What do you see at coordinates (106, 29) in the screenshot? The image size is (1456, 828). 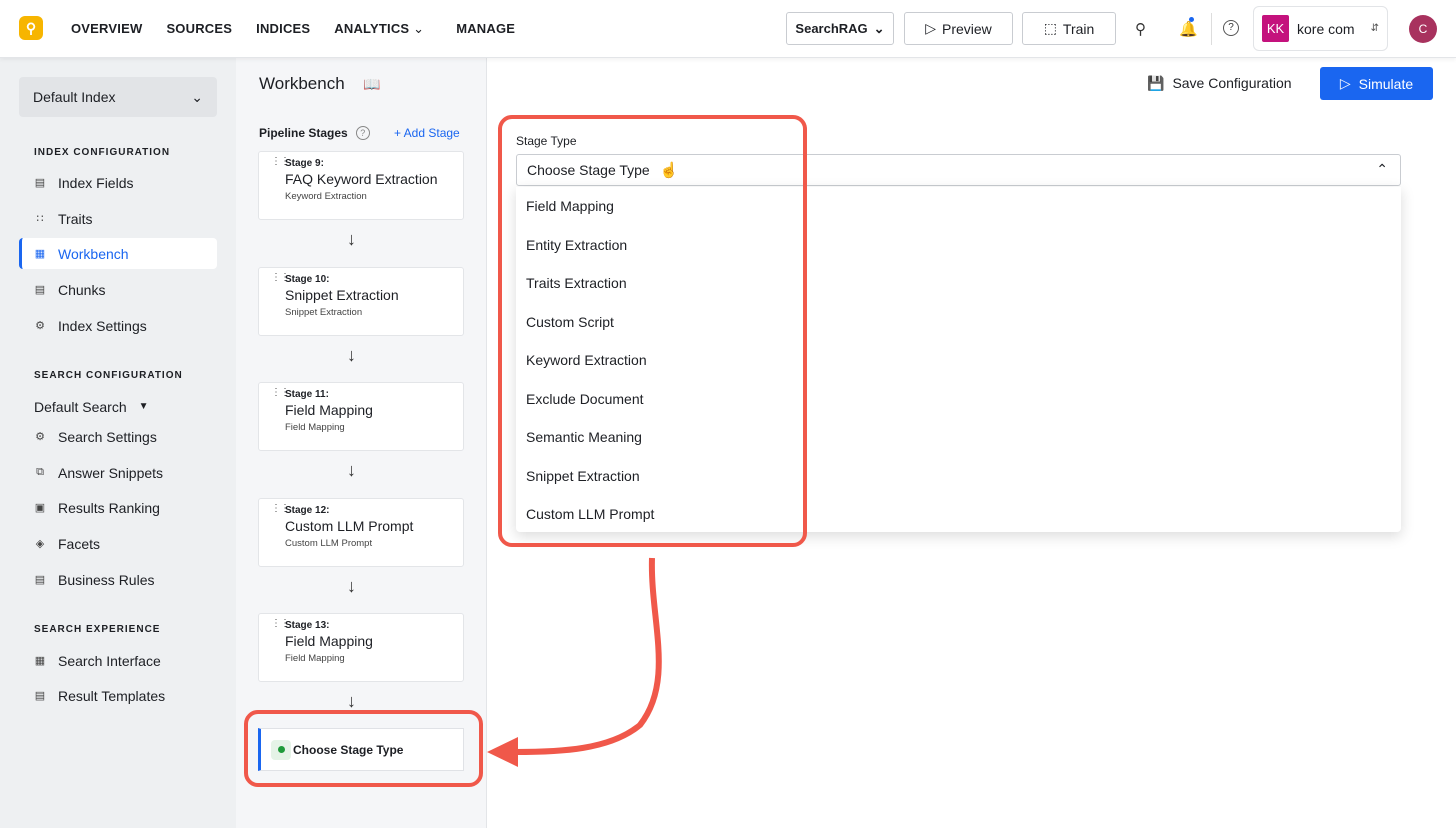 I see `nav-overview: OVERVIEW` at bounding box center [106, 29].